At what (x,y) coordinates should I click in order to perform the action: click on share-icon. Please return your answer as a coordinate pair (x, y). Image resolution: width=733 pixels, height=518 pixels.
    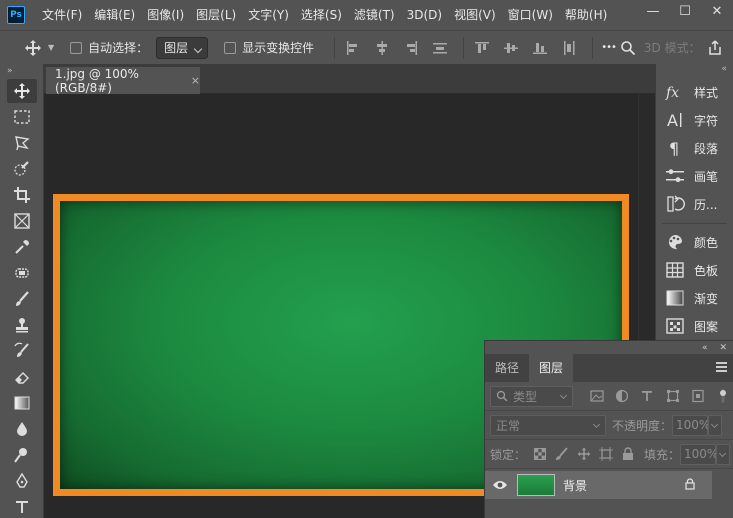
    Looking at the image, I should click on (715, 48).